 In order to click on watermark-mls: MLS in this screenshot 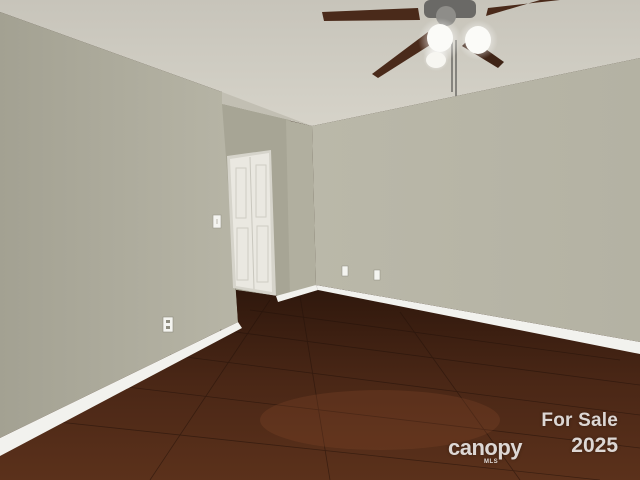, I will do `click(491, 462)`.